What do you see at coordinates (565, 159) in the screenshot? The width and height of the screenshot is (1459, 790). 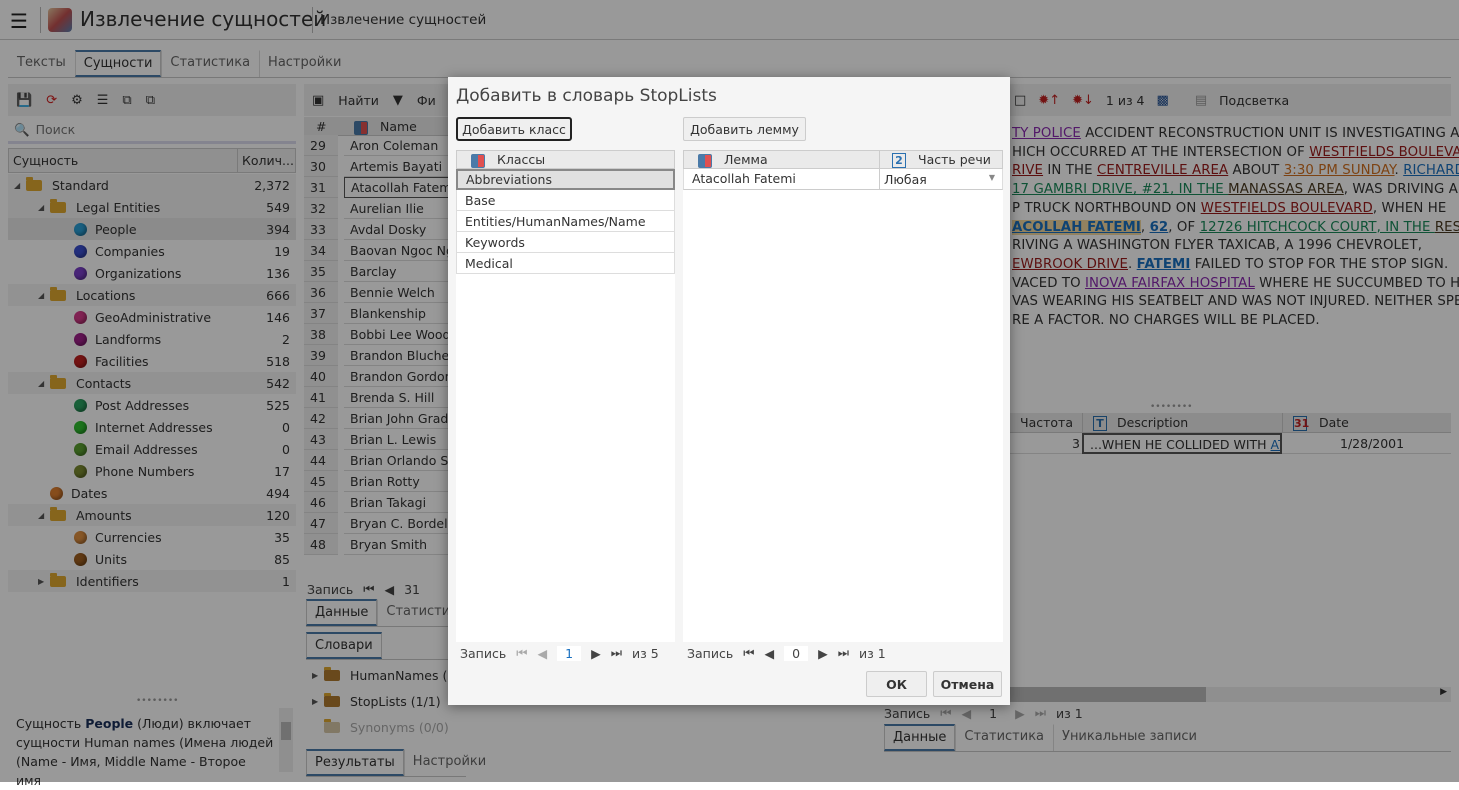 I see `classes-header: Классы` at bounding box center [565, 159].